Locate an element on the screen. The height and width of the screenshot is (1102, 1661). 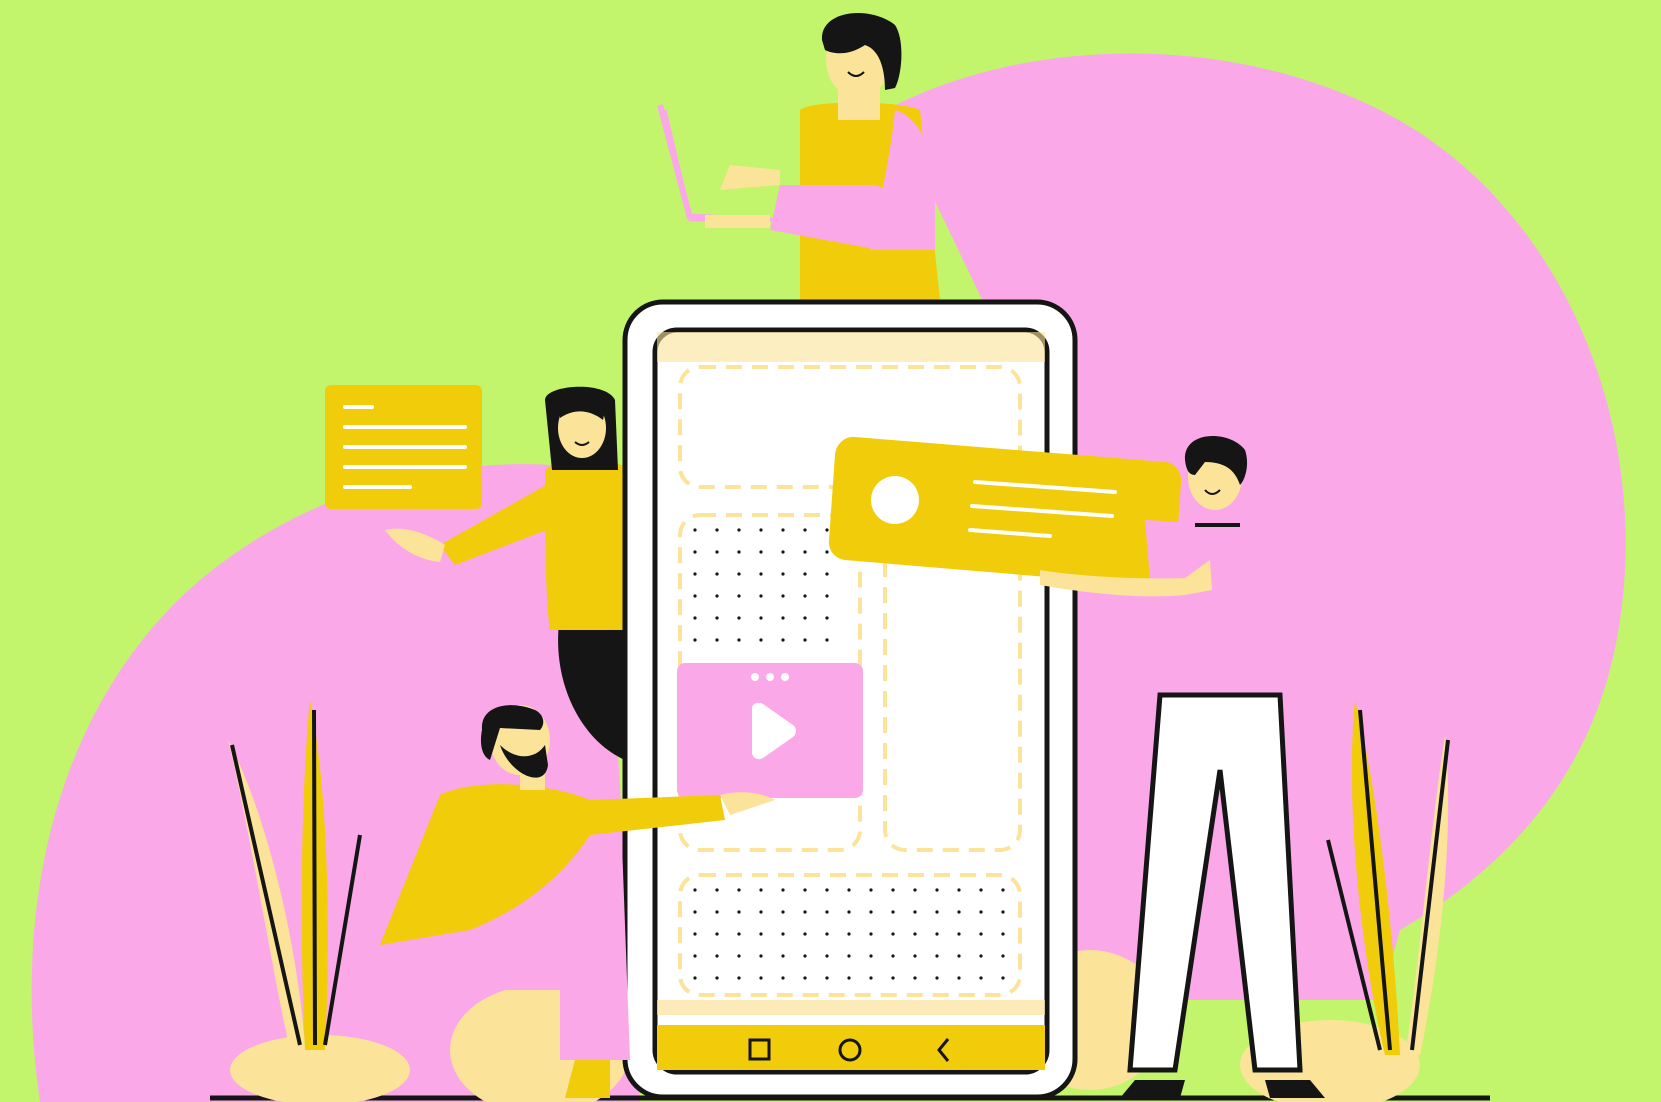
avatar-circle-icon is located at coordinates (895, 500).